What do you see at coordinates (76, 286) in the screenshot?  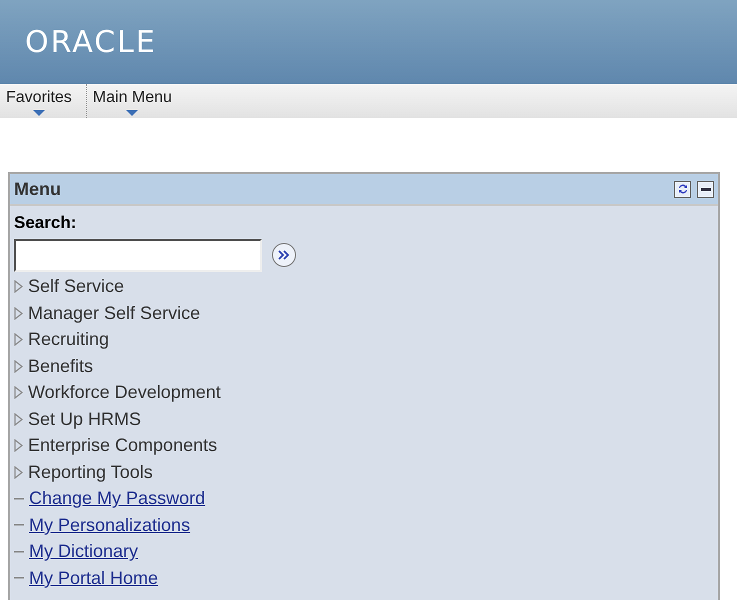 I see `menu-folder: Self Service` at bounding box center [76, 286].